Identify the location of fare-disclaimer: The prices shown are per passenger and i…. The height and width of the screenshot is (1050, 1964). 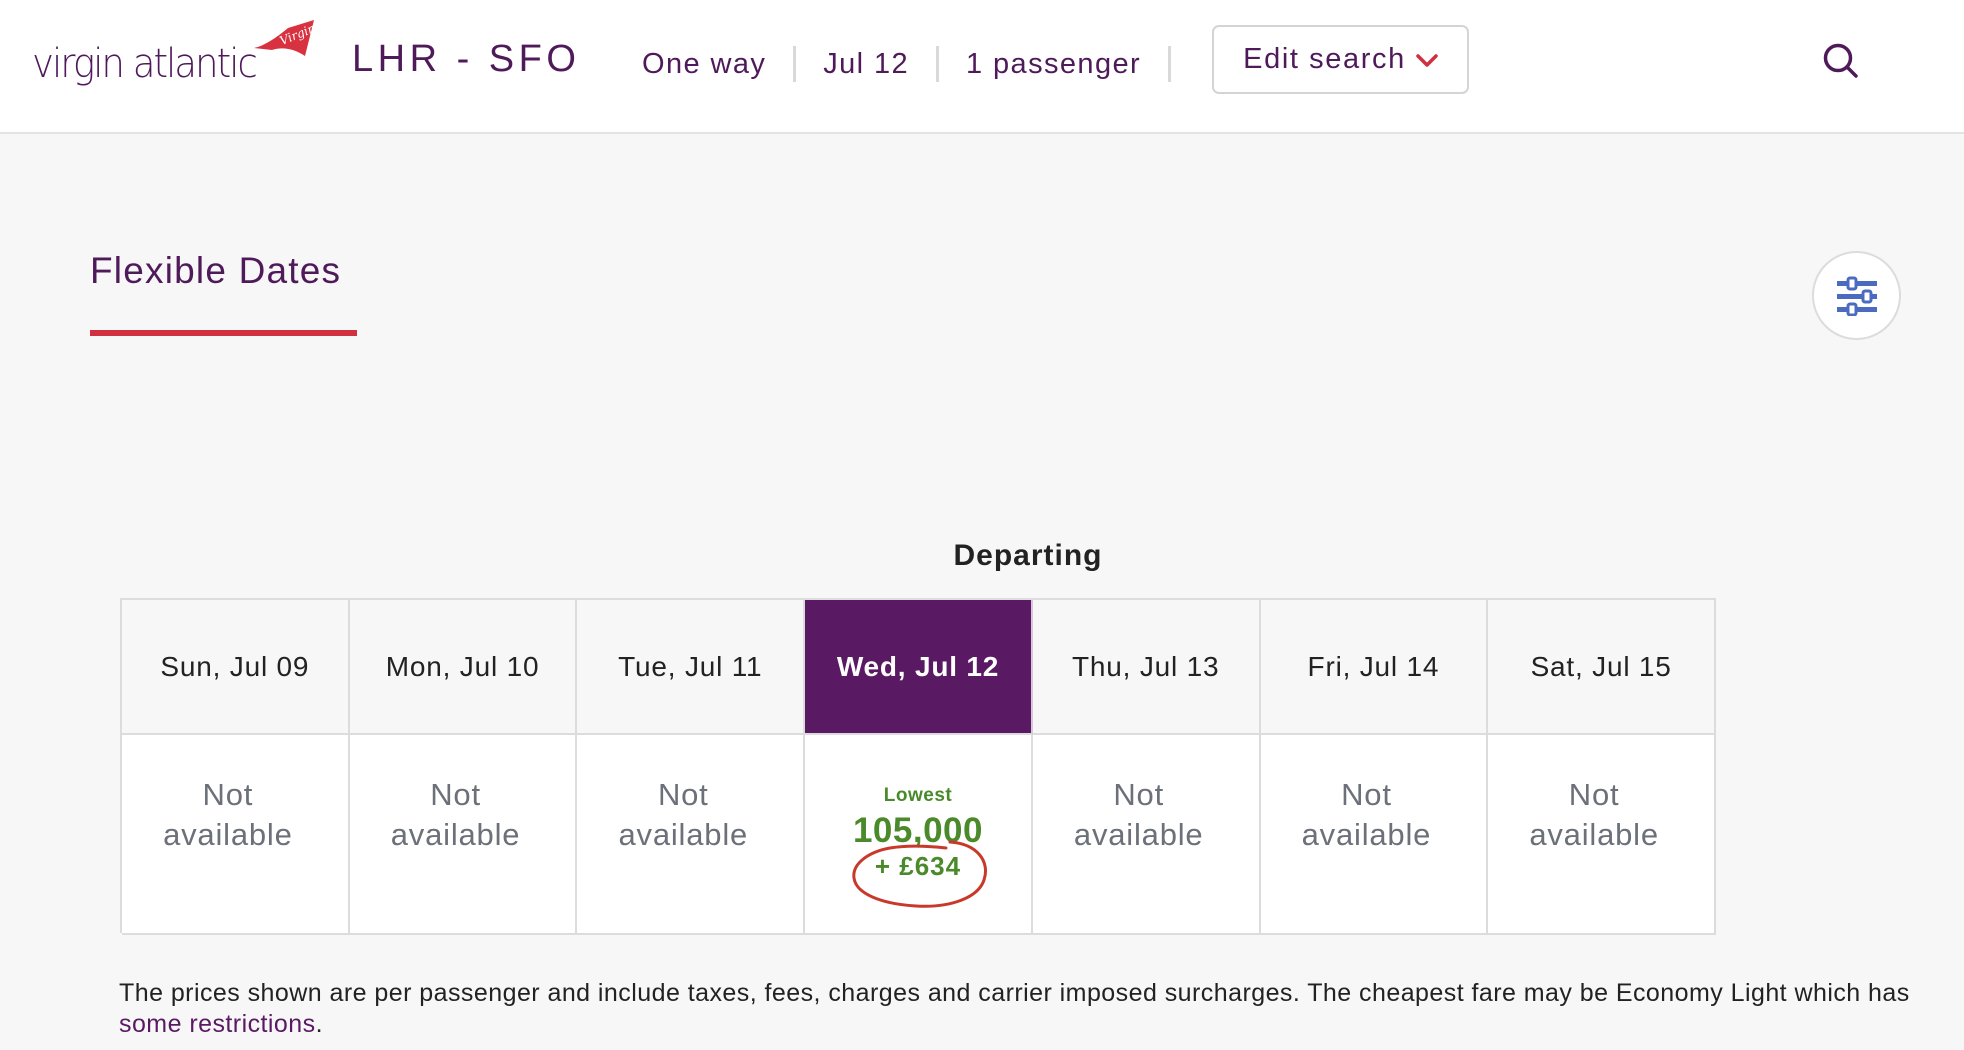
(1029, 1009).